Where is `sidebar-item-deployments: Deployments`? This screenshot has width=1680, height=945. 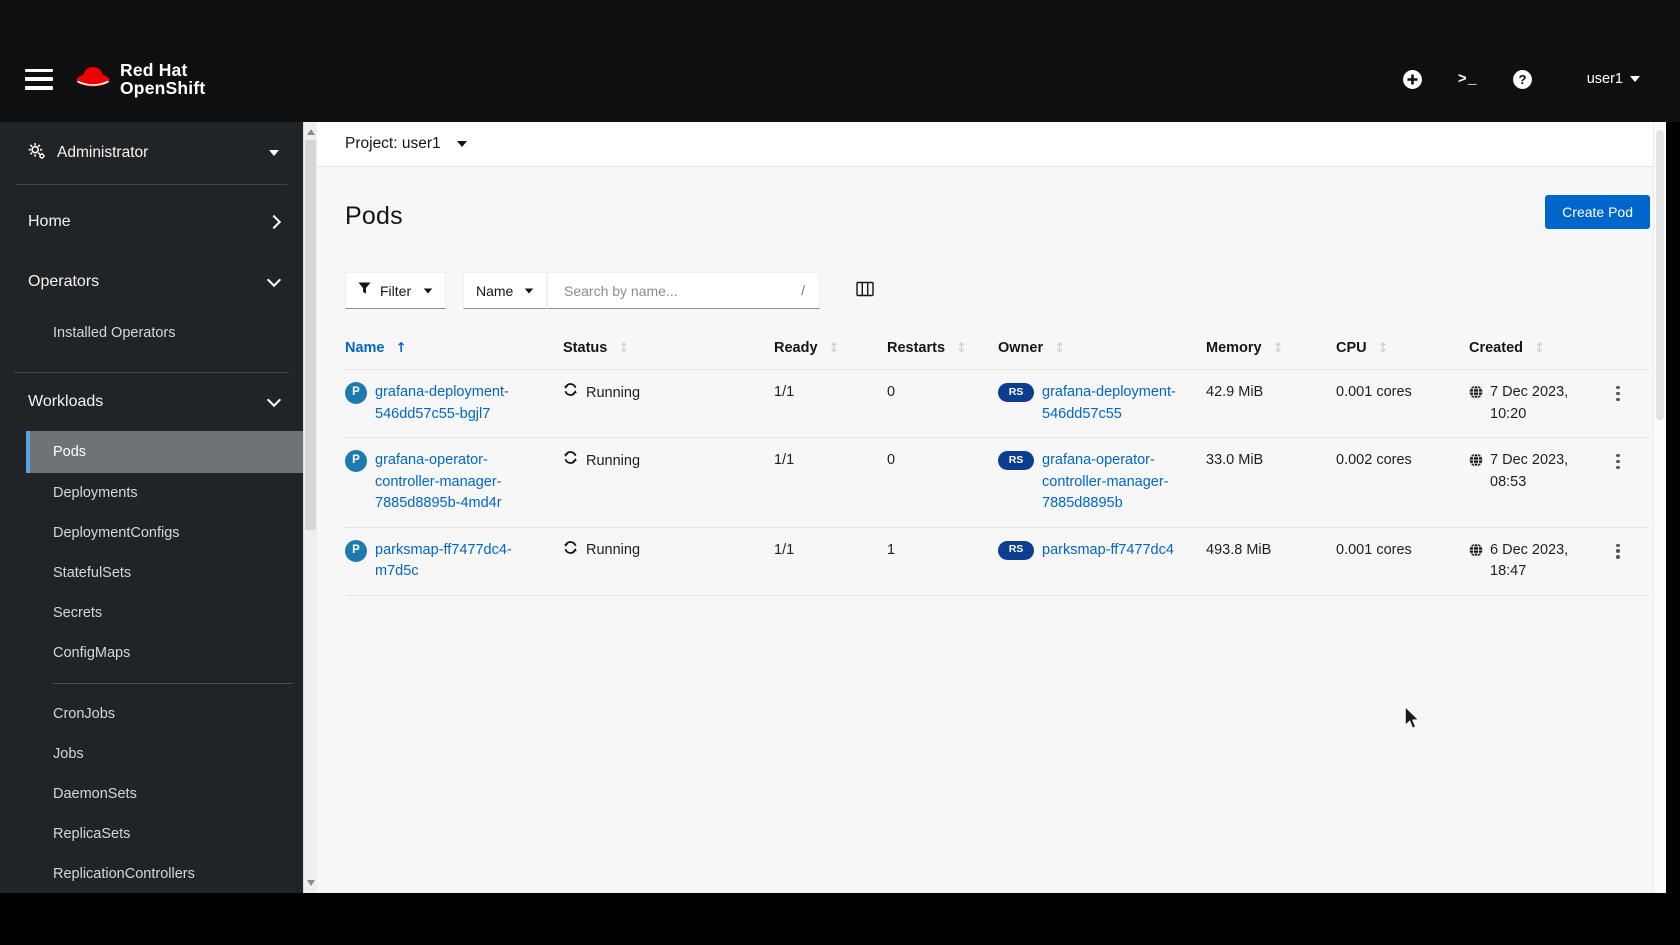 sidebar-item-deployments: Deployments is located at coordinates (164, 493).